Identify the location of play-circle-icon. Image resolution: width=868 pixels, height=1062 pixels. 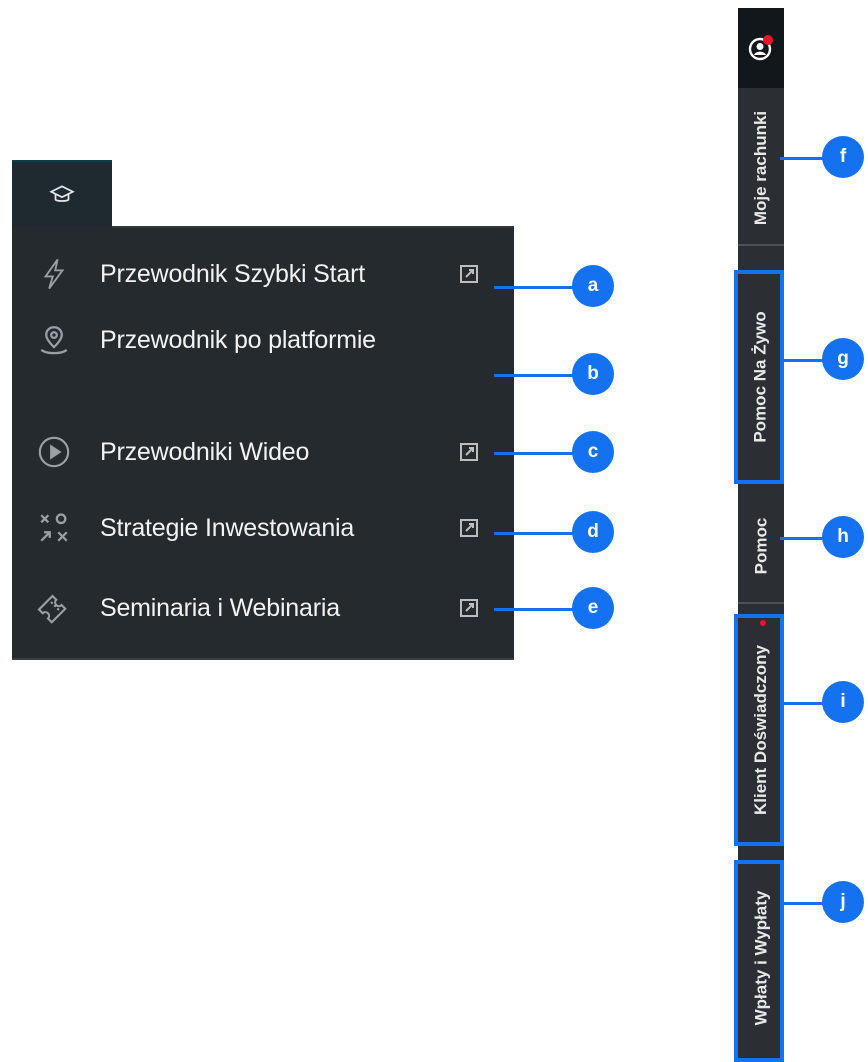
(54, 452).